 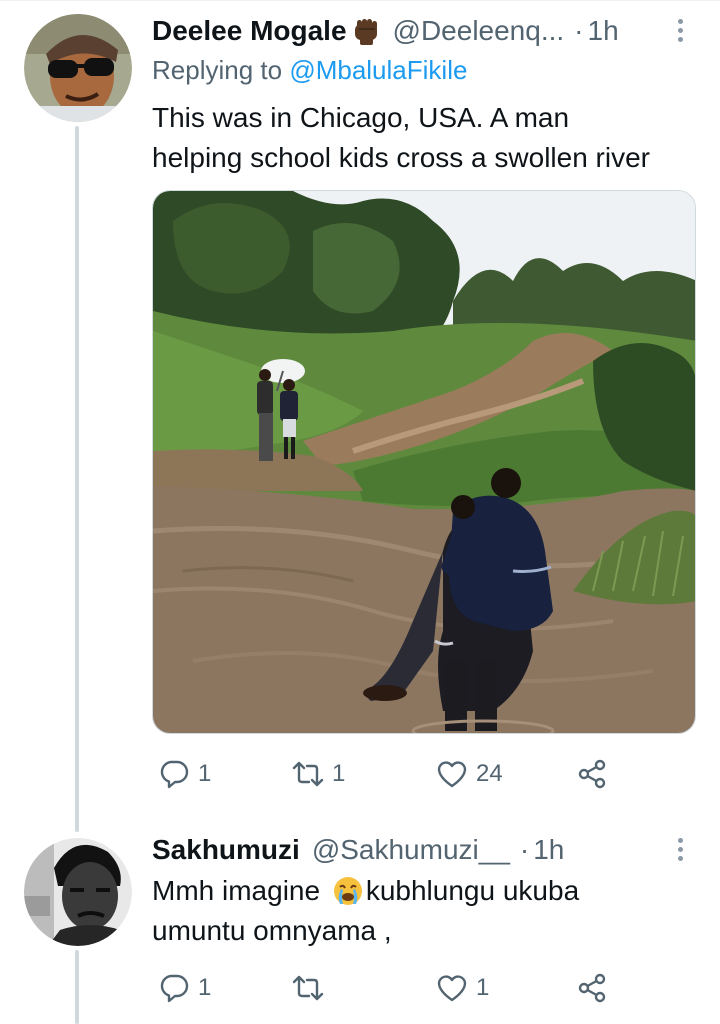 I want to click on tweet-text-line: Mmh imagine kubhlungu ukuba, so click(x=365, y=891).